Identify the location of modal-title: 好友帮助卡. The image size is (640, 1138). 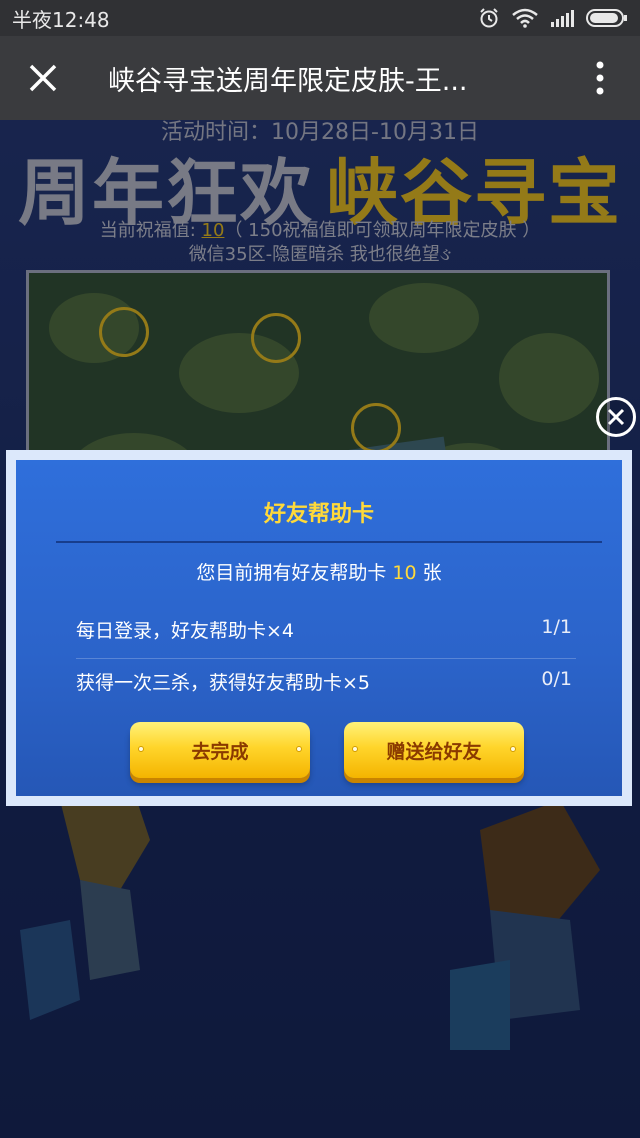
(318, 514).